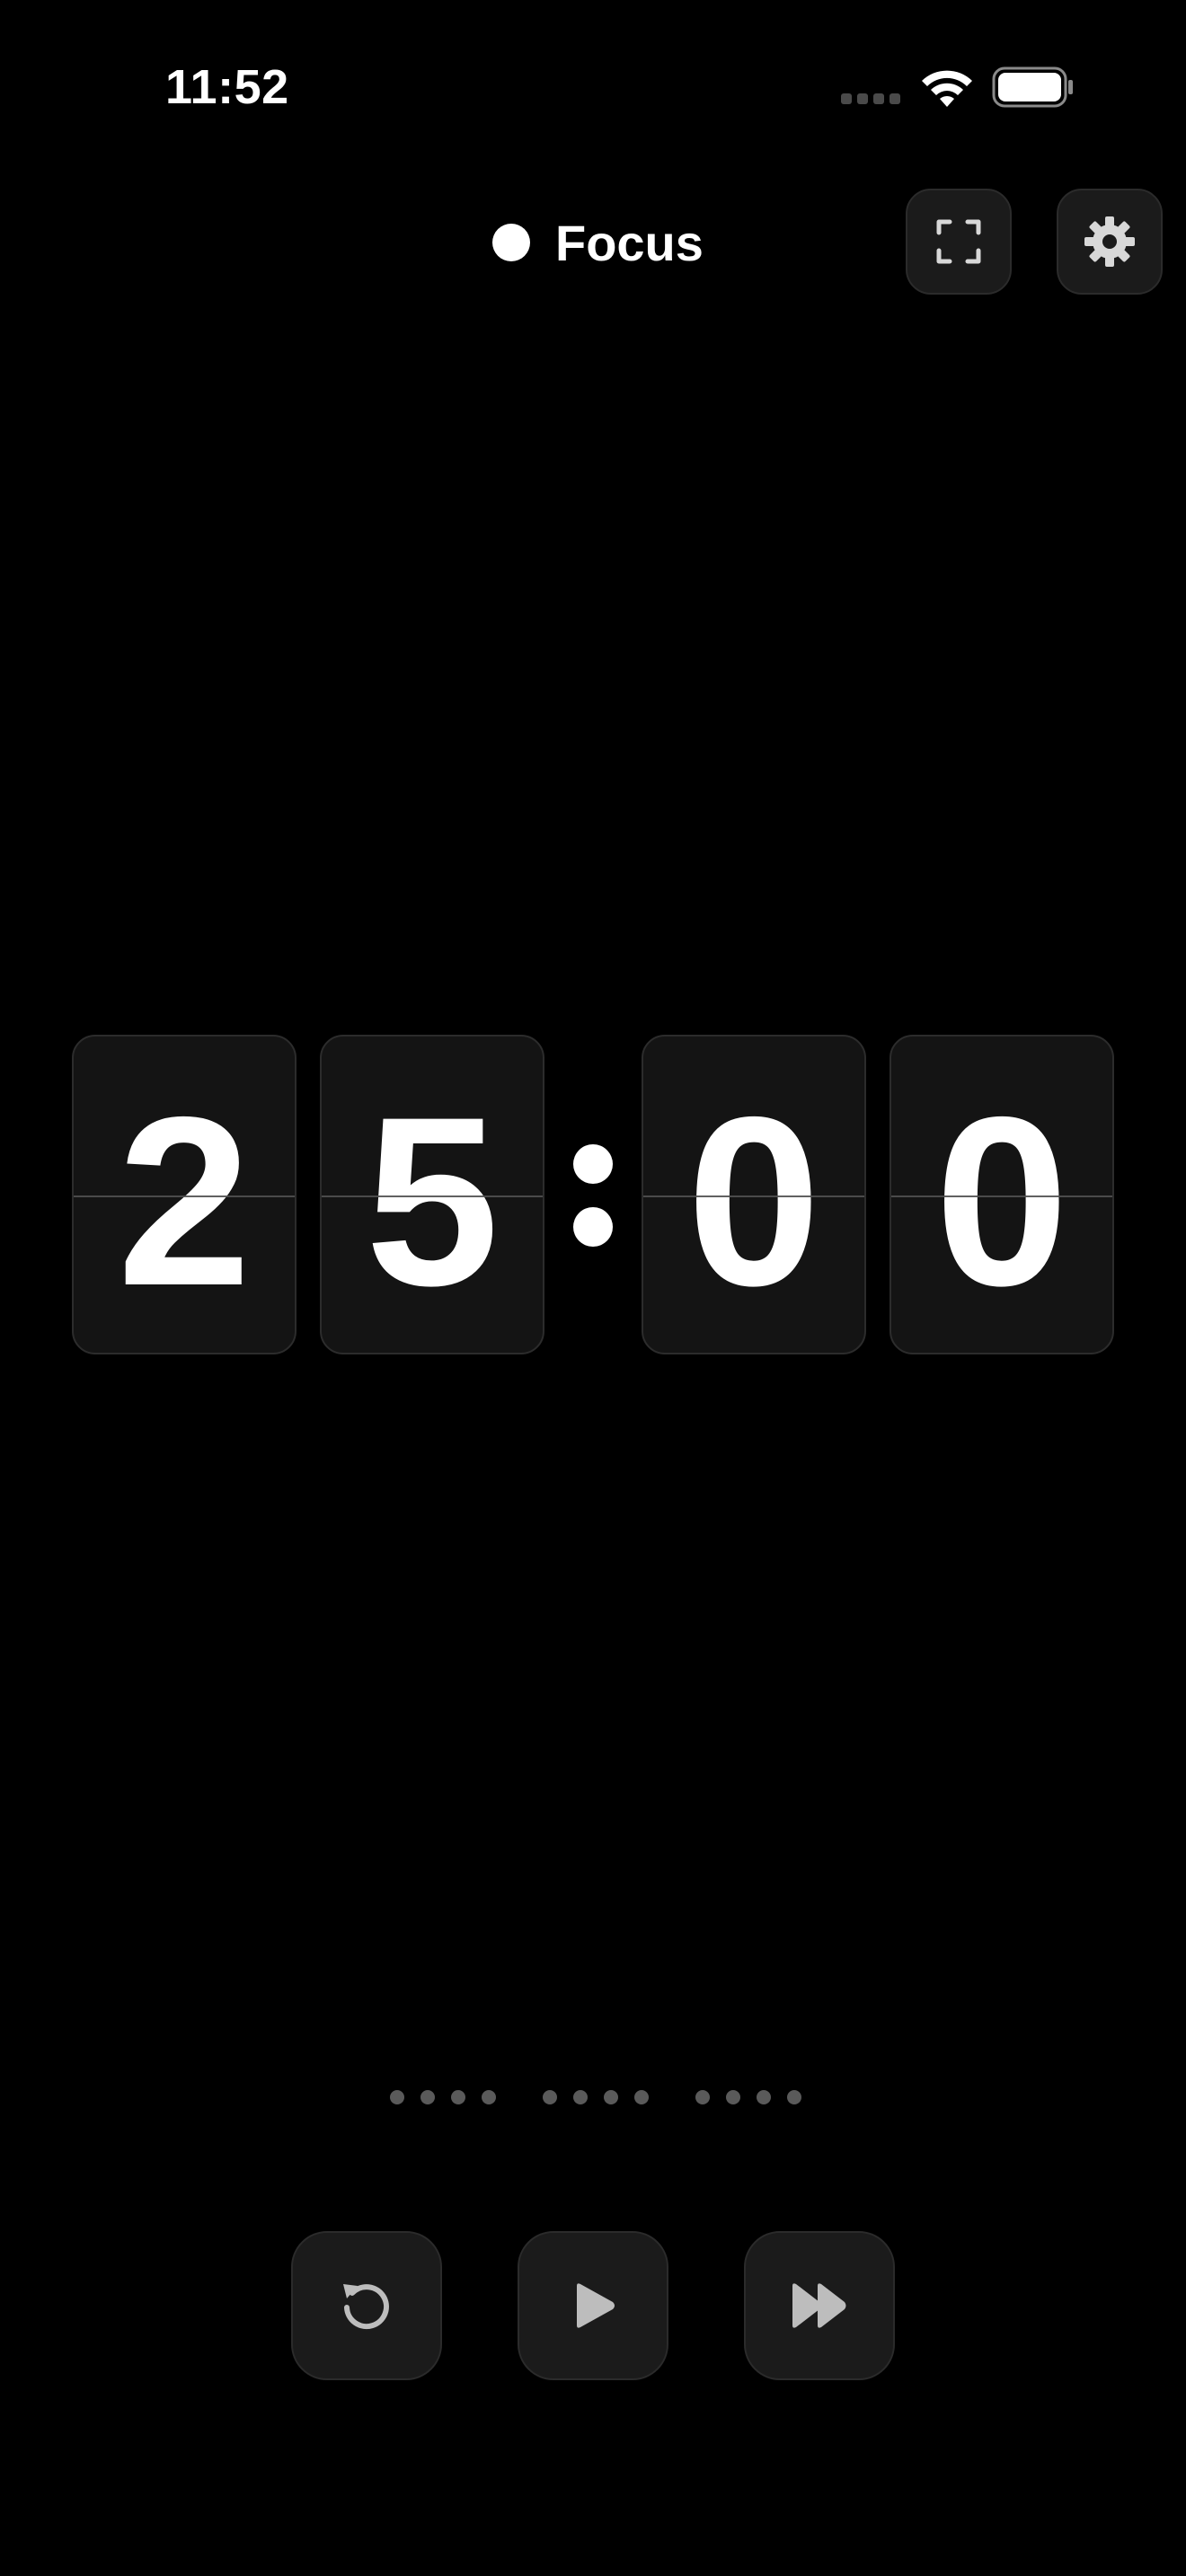  I want to click on wifi-icon, so click(947, 88).